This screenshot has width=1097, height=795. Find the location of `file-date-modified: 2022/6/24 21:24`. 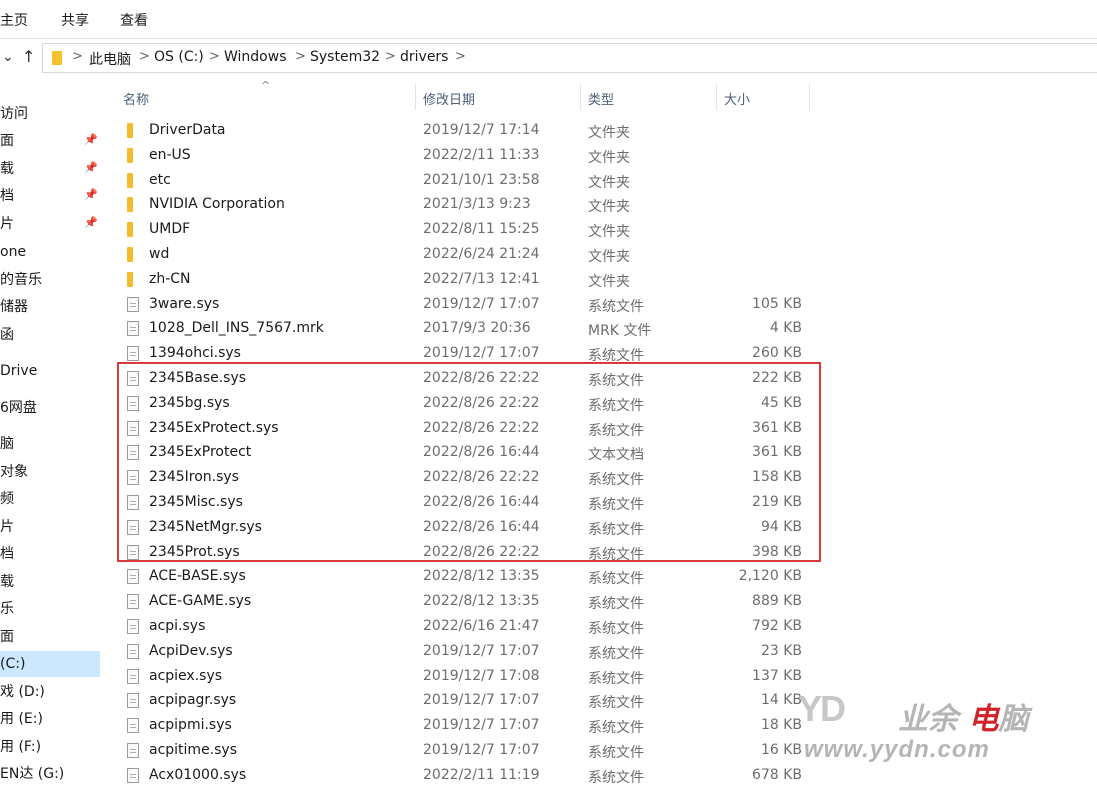

file-date-modified: 2022/6/24 21:24 is located at coordinates (481, 254).